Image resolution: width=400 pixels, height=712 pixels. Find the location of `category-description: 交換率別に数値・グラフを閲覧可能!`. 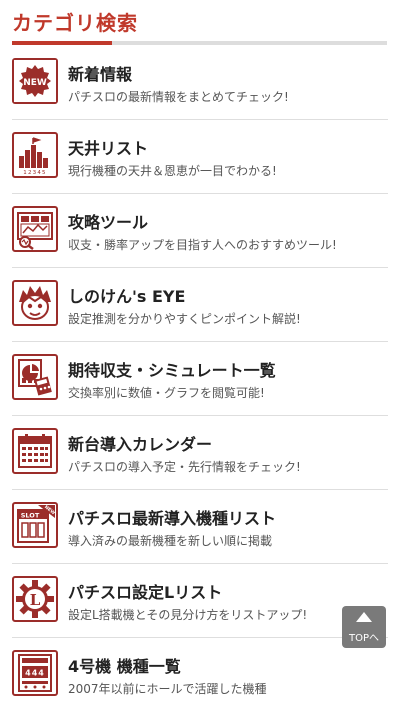

category-description: 交換率別に数値・グラフを閲覧可能! is located at coordinates (166, 393).